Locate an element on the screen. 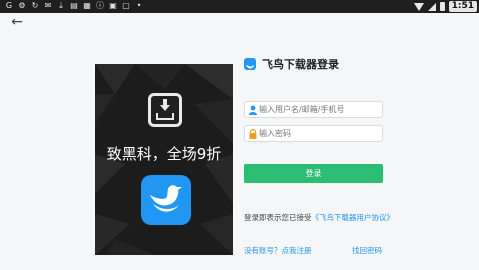 The image size is (479, 270). promo-text: 致黑科，全场9折 is located at coordinates (164, 154).